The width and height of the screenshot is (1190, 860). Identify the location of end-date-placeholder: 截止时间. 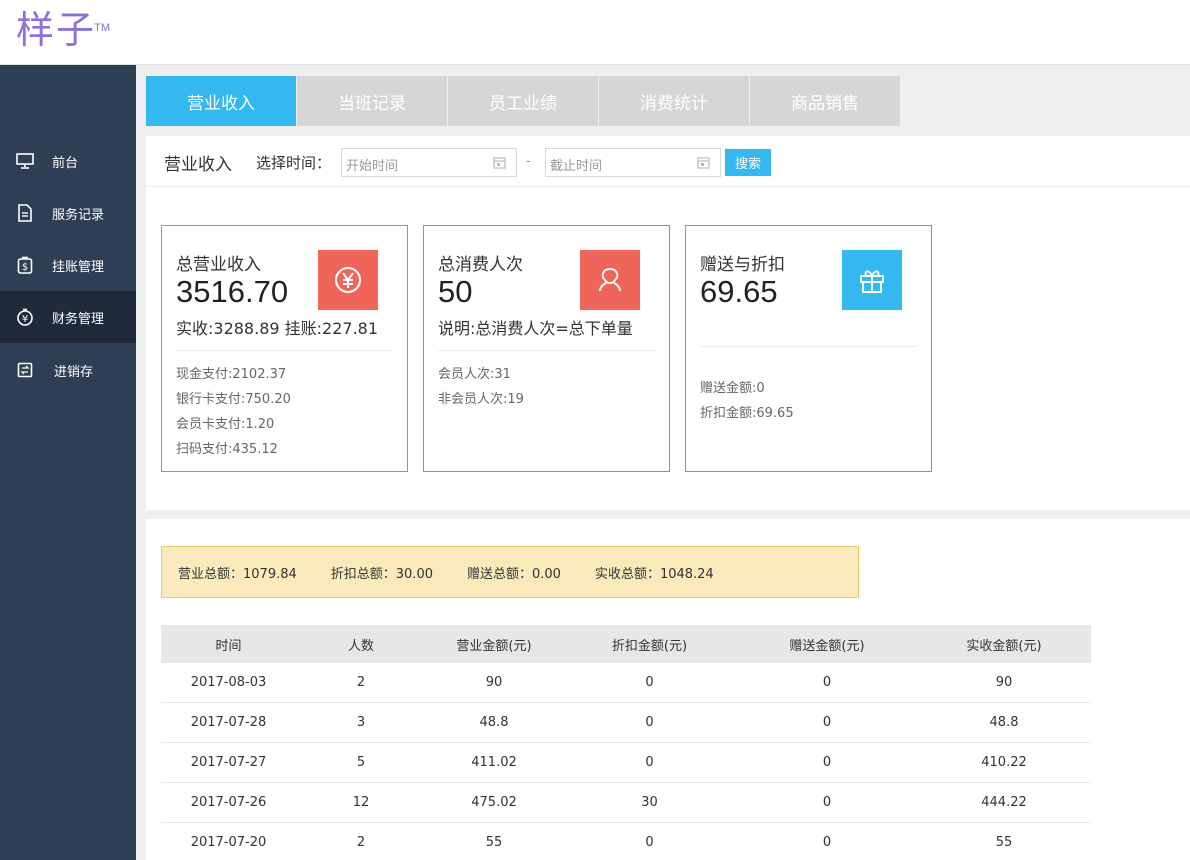
(576, 166).